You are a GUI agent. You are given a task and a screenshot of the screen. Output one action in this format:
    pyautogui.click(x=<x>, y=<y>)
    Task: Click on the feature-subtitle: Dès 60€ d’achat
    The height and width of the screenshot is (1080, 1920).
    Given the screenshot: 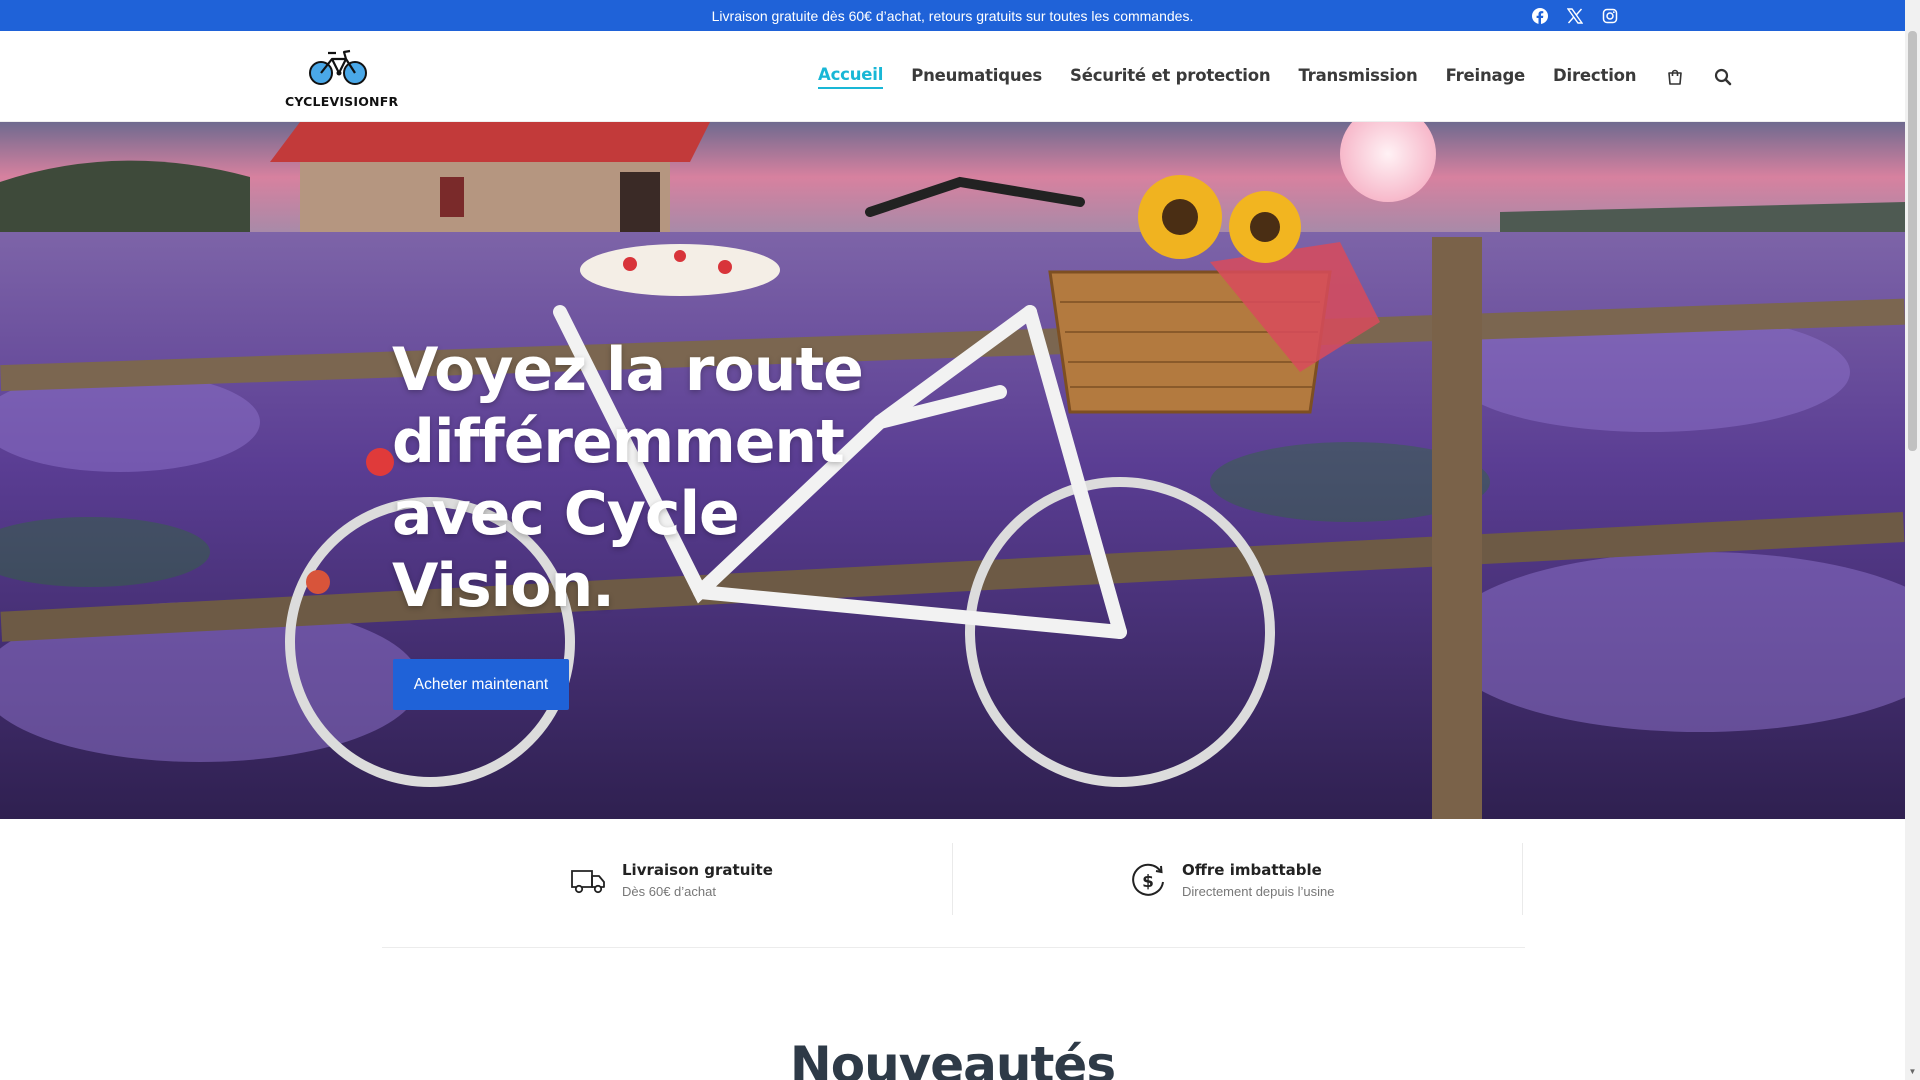 What is the action you would take?
    pyautogui.click(x=669, y=891)
    